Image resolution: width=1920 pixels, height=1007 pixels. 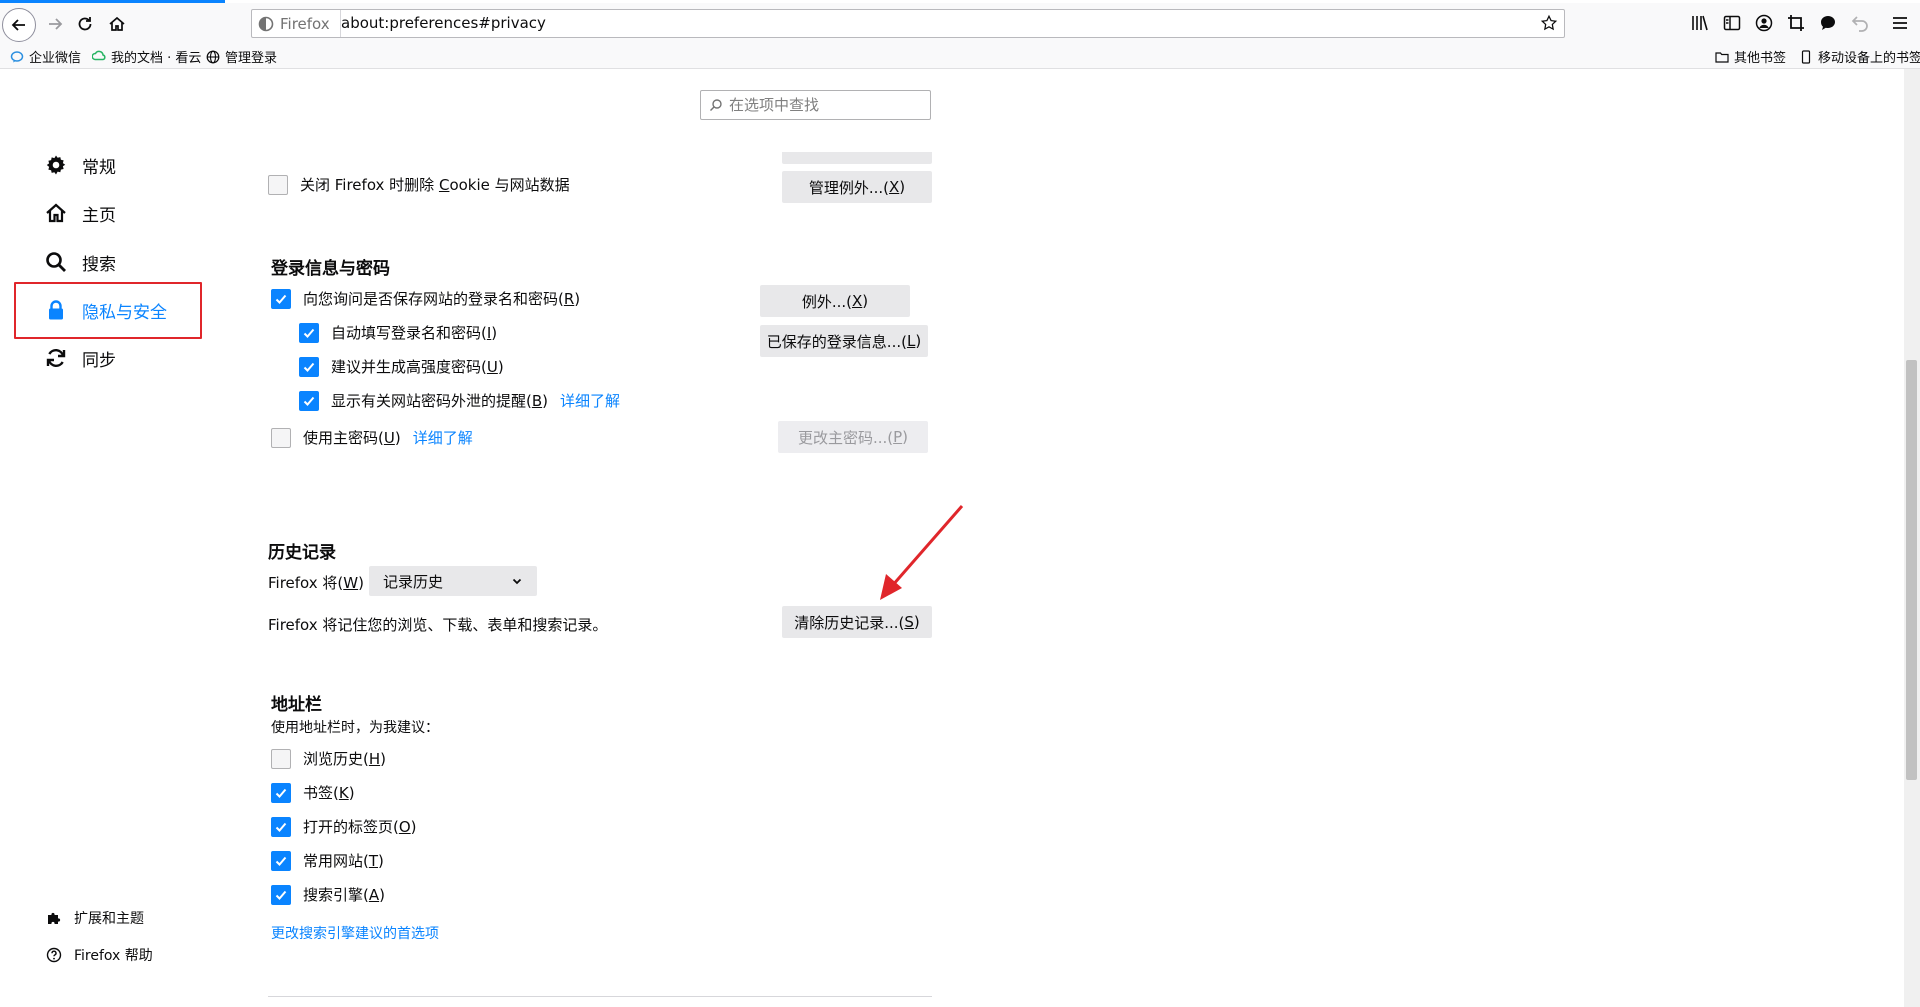 I want to click on breach-alerts-label: 显示有关网站密码外泄的提醒(B), so click(x=440, y=401).